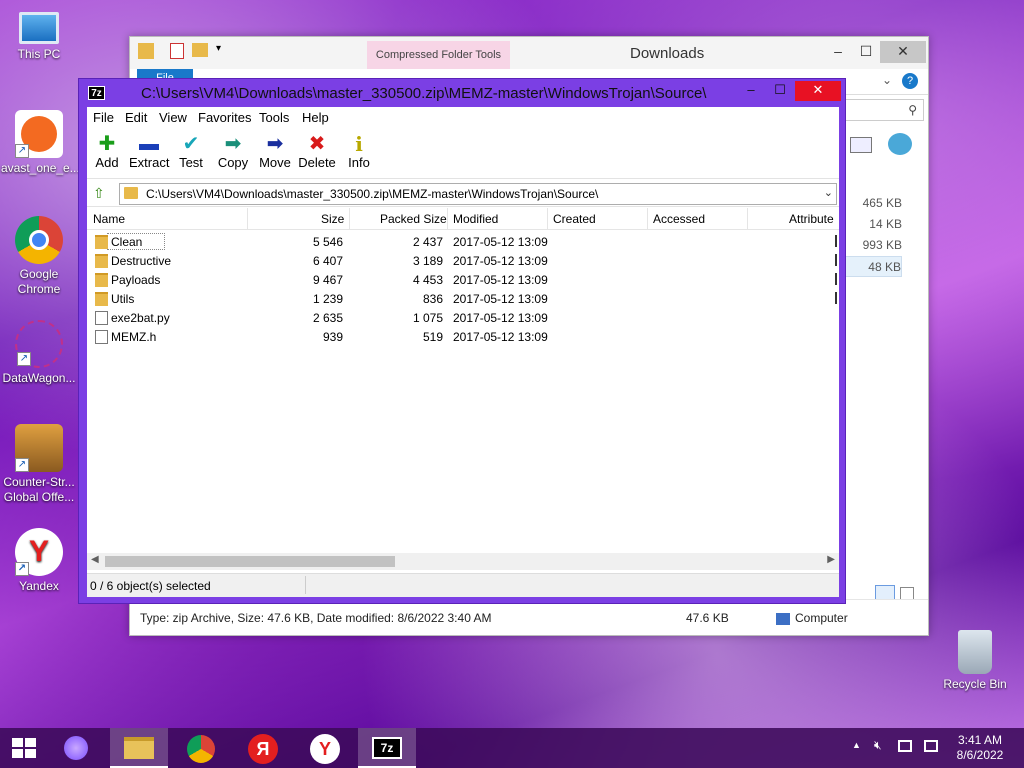  I want to click on table-row: Clean 5 546 2 437 2017-05-12 13:09, so click(463, 242).